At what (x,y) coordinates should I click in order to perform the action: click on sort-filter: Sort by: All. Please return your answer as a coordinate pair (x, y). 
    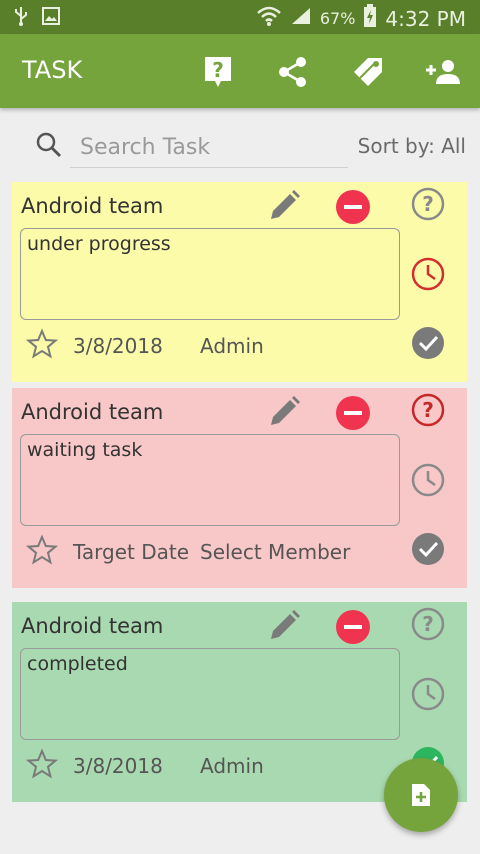
    Looking at the image, I should click on (412, 146).